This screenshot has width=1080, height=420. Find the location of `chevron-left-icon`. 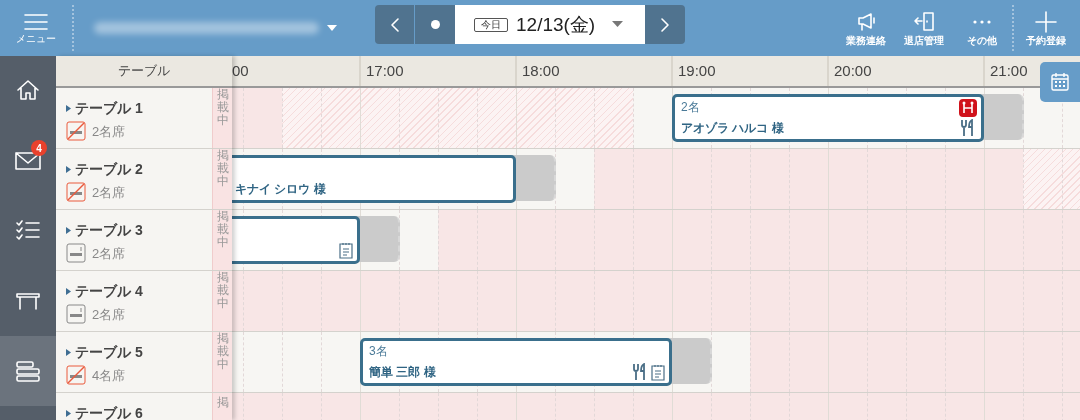

chevron-left-icon is located at coordinates (394, 24).